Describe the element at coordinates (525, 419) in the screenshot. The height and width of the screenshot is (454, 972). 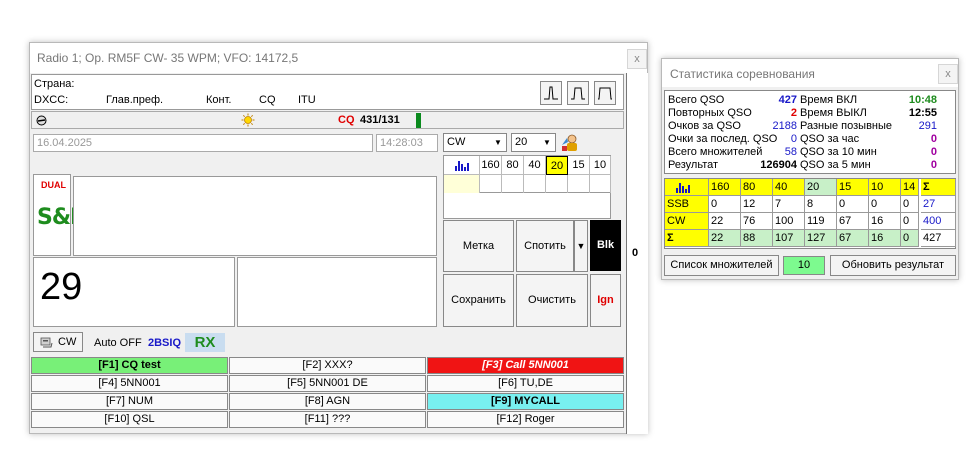
I see `fkey-f12: [F12] Roger` at that location.